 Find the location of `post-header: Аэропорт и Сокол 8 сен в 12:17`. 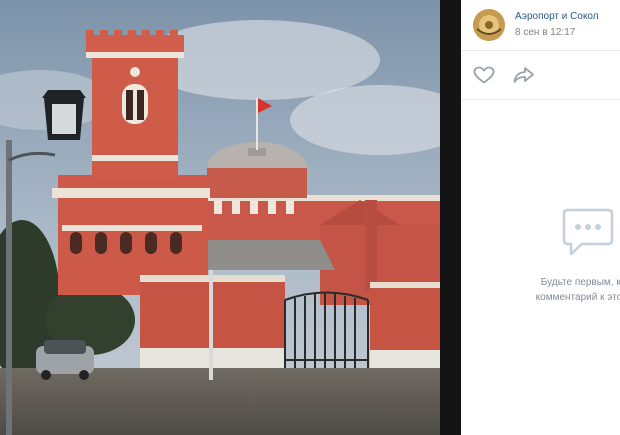

post-header: Аэропорт и Сокол 8 сен в 12:17 is located at coordinates (540, 25).